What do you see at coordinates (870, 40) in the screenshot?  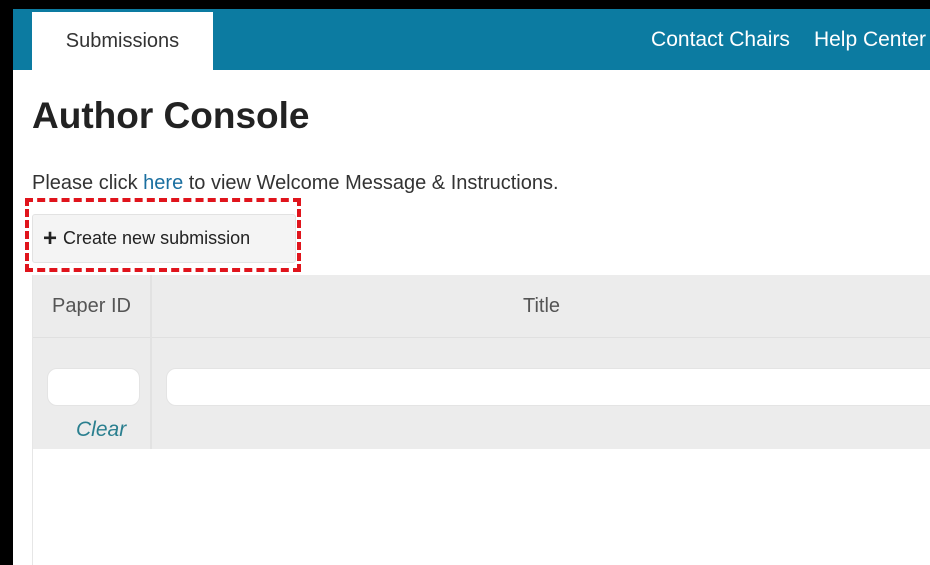 I see `help-center-link: Help Center` at bounding box center [870, 40].